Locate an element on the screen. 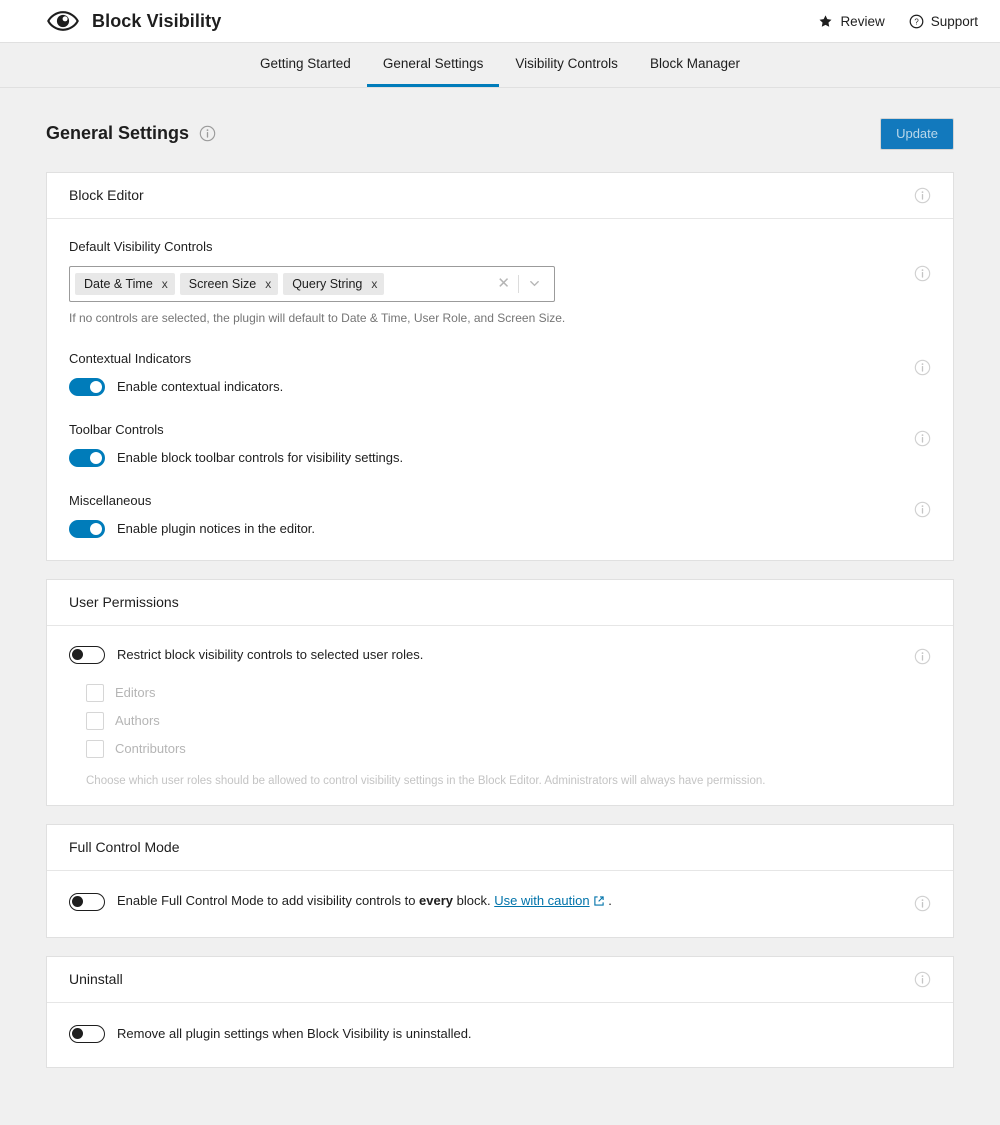 Image resolution: width=1000 pixels, height=1125 pixels. brand-title: Block Visibility is located at coordinates (157, 20).